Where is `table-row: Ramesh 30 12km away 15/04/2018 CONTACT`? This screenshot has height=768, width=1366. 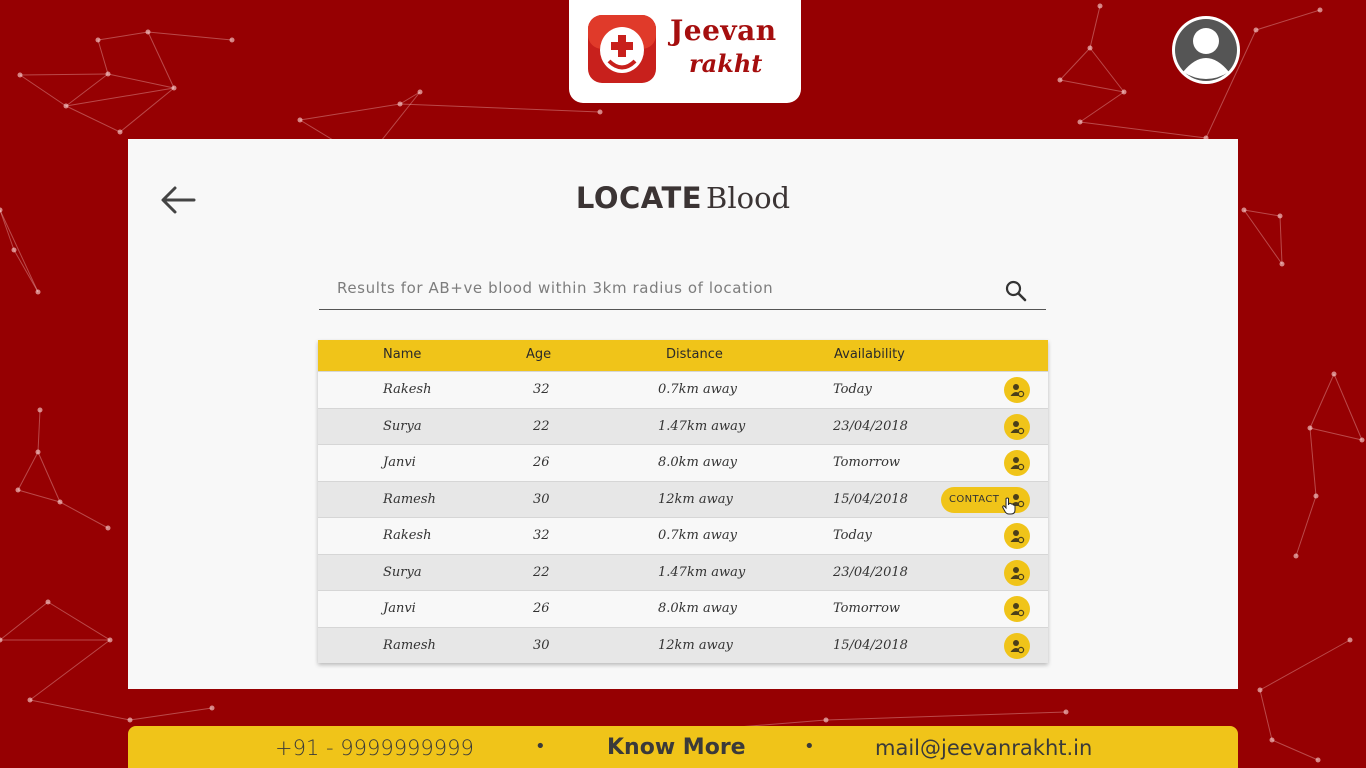
table-row: Ramesh 30 12km away 15/04/2018 CONTACT is located at coordinates (683, 498).